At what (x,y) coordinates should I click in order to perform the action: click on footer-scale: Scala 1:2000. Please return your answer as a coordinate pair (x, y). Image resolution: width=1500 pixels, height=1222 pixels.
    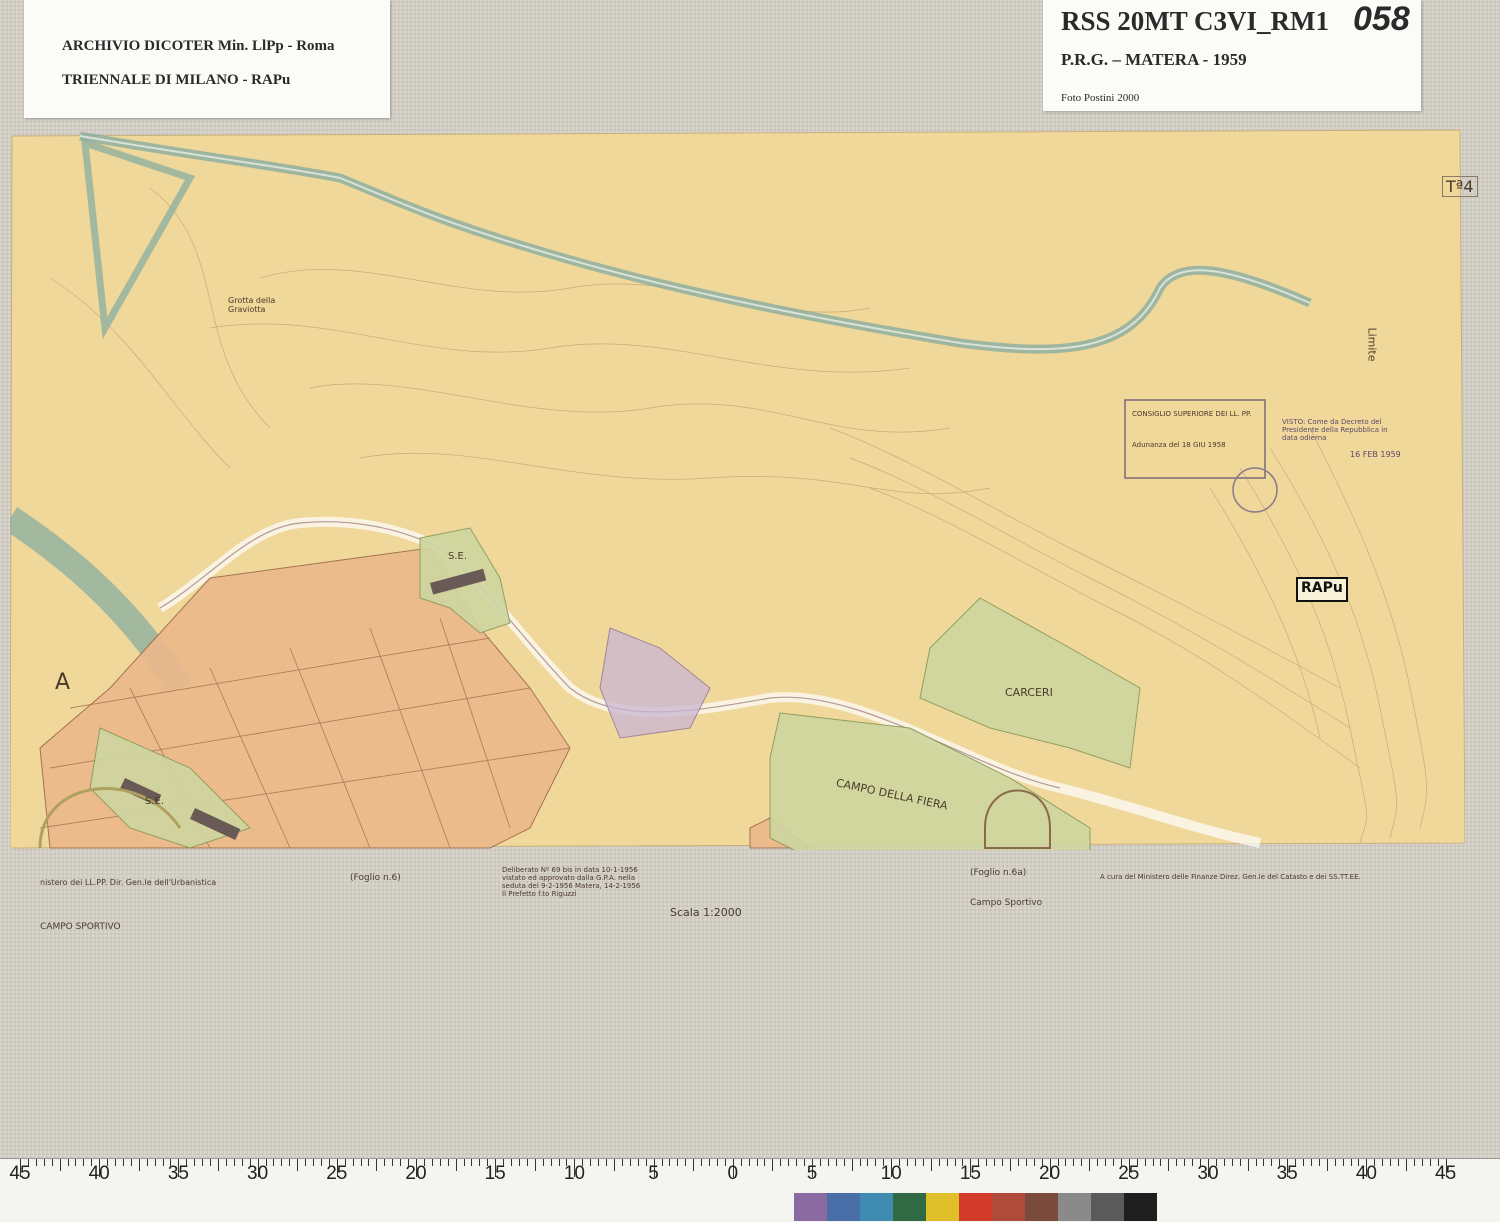
    Looking at the image, I should click on (706, 912).